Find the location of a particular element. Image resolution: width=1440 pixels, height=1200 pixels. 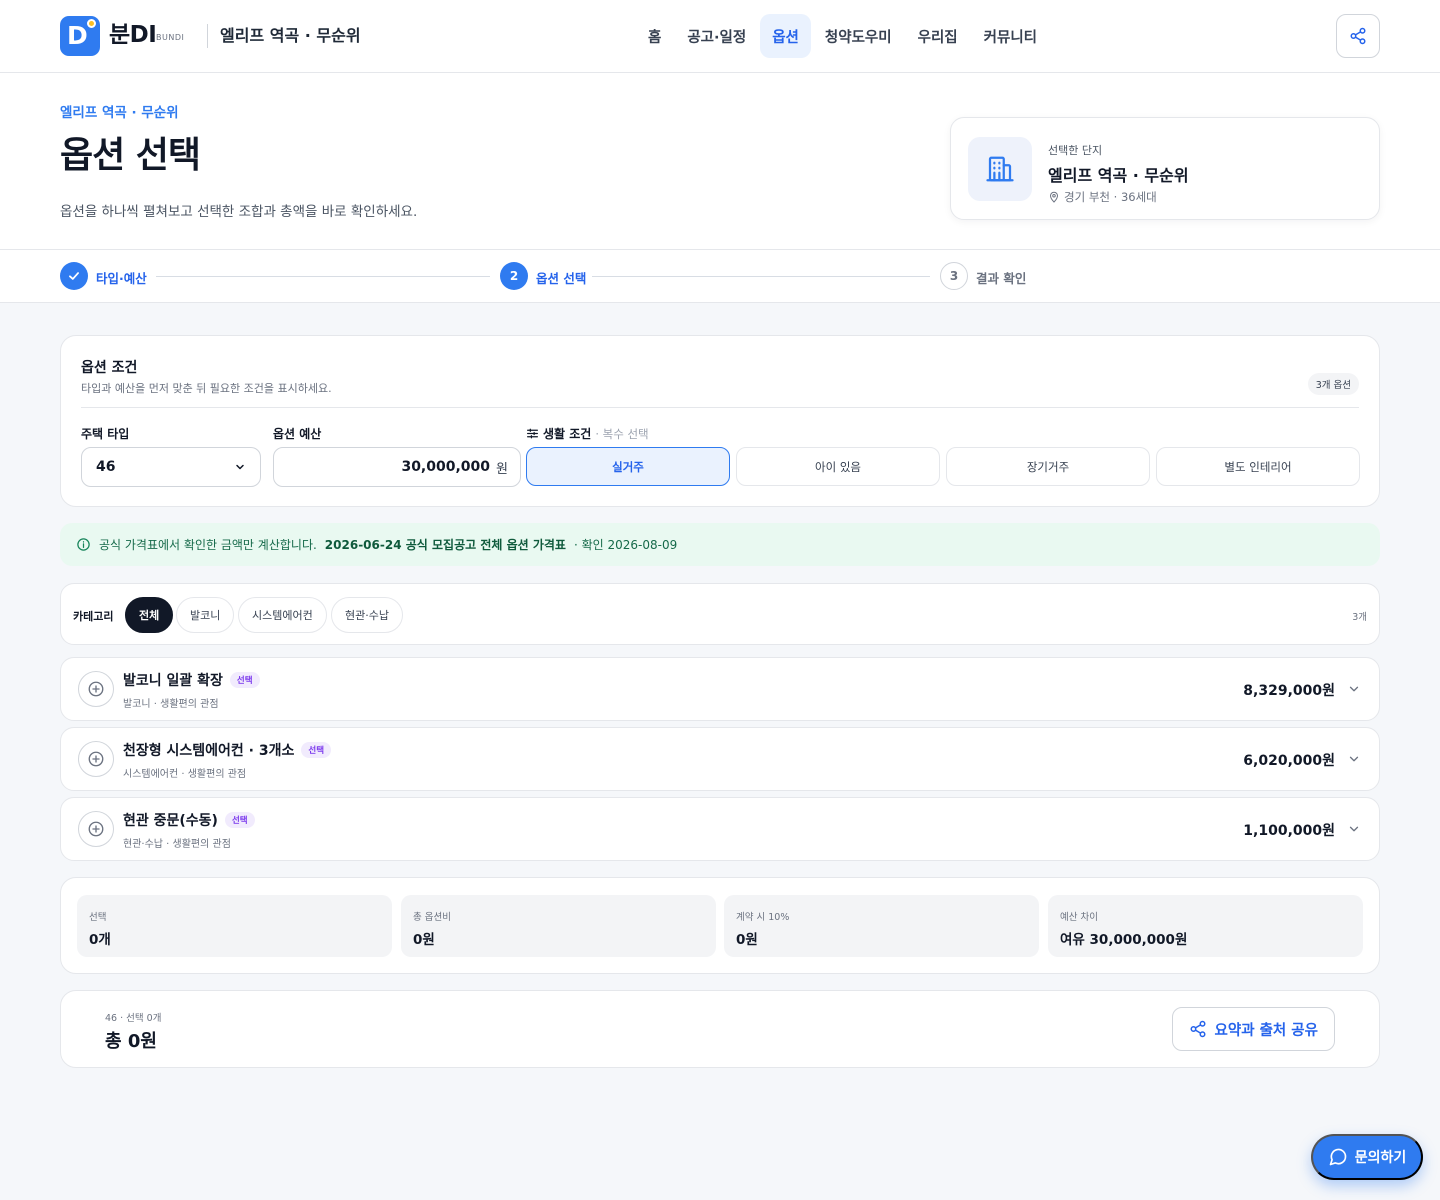

category-result-count: 3개 is located at coordinates (1359, 617).